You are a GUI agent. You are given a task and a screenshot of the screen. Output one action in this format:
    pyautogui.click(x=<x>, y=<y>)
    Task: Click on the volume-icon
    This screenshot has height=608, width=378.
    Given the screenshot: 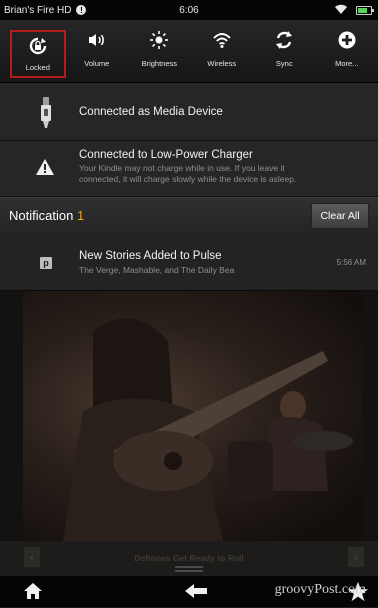 What is the action you would take?
    pyautogui.click(x=97, y=40)
    